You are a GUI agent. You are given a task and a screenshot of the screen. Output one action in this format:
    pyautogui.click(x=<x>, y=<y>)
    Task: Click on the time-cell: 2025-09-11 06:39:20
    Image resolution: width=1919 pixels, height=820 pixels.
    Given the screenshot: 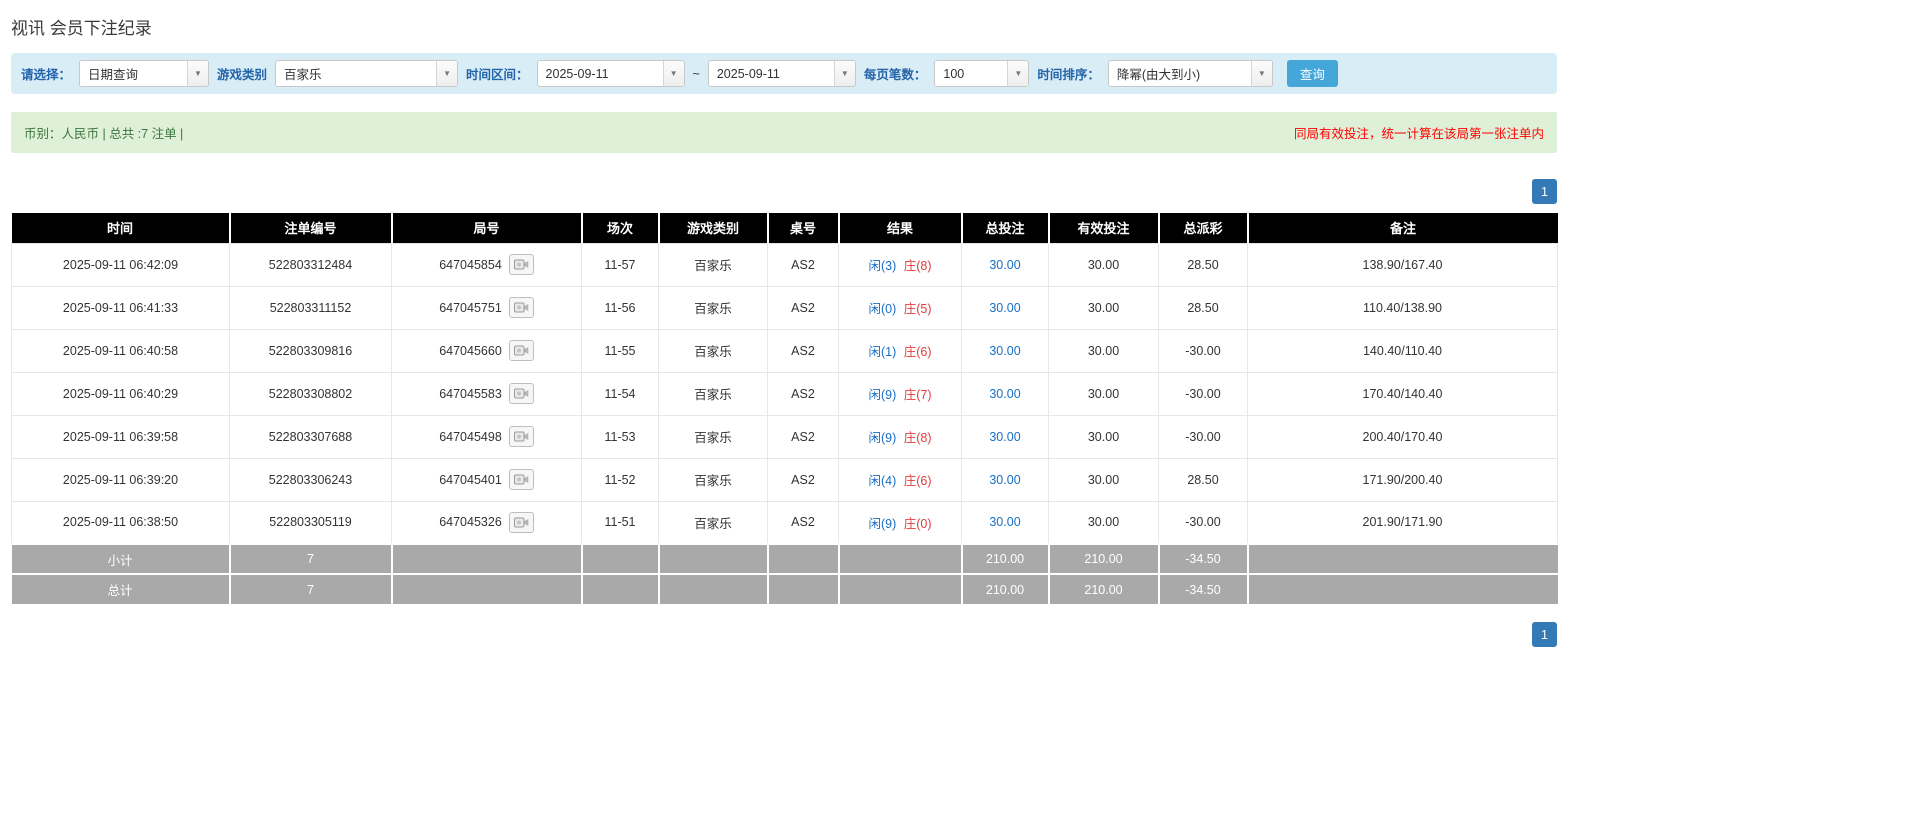 What is the action you would take?
    pyautogui.click(x=120, y=479)
    